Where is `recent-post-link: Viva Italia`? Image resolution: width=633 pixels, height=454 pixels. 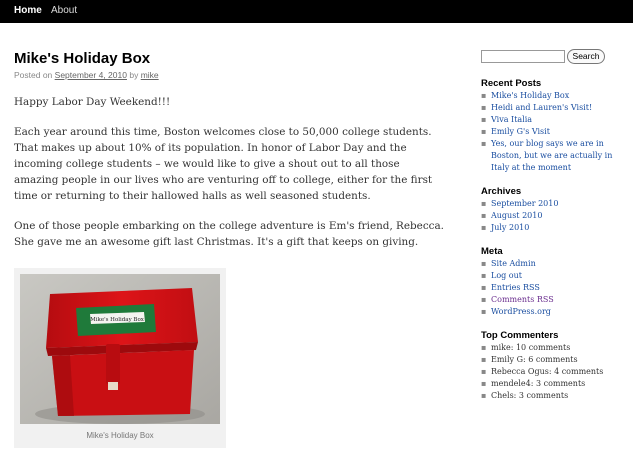 recent-post-link: Viva Italia is located at coordinates (511, 119).